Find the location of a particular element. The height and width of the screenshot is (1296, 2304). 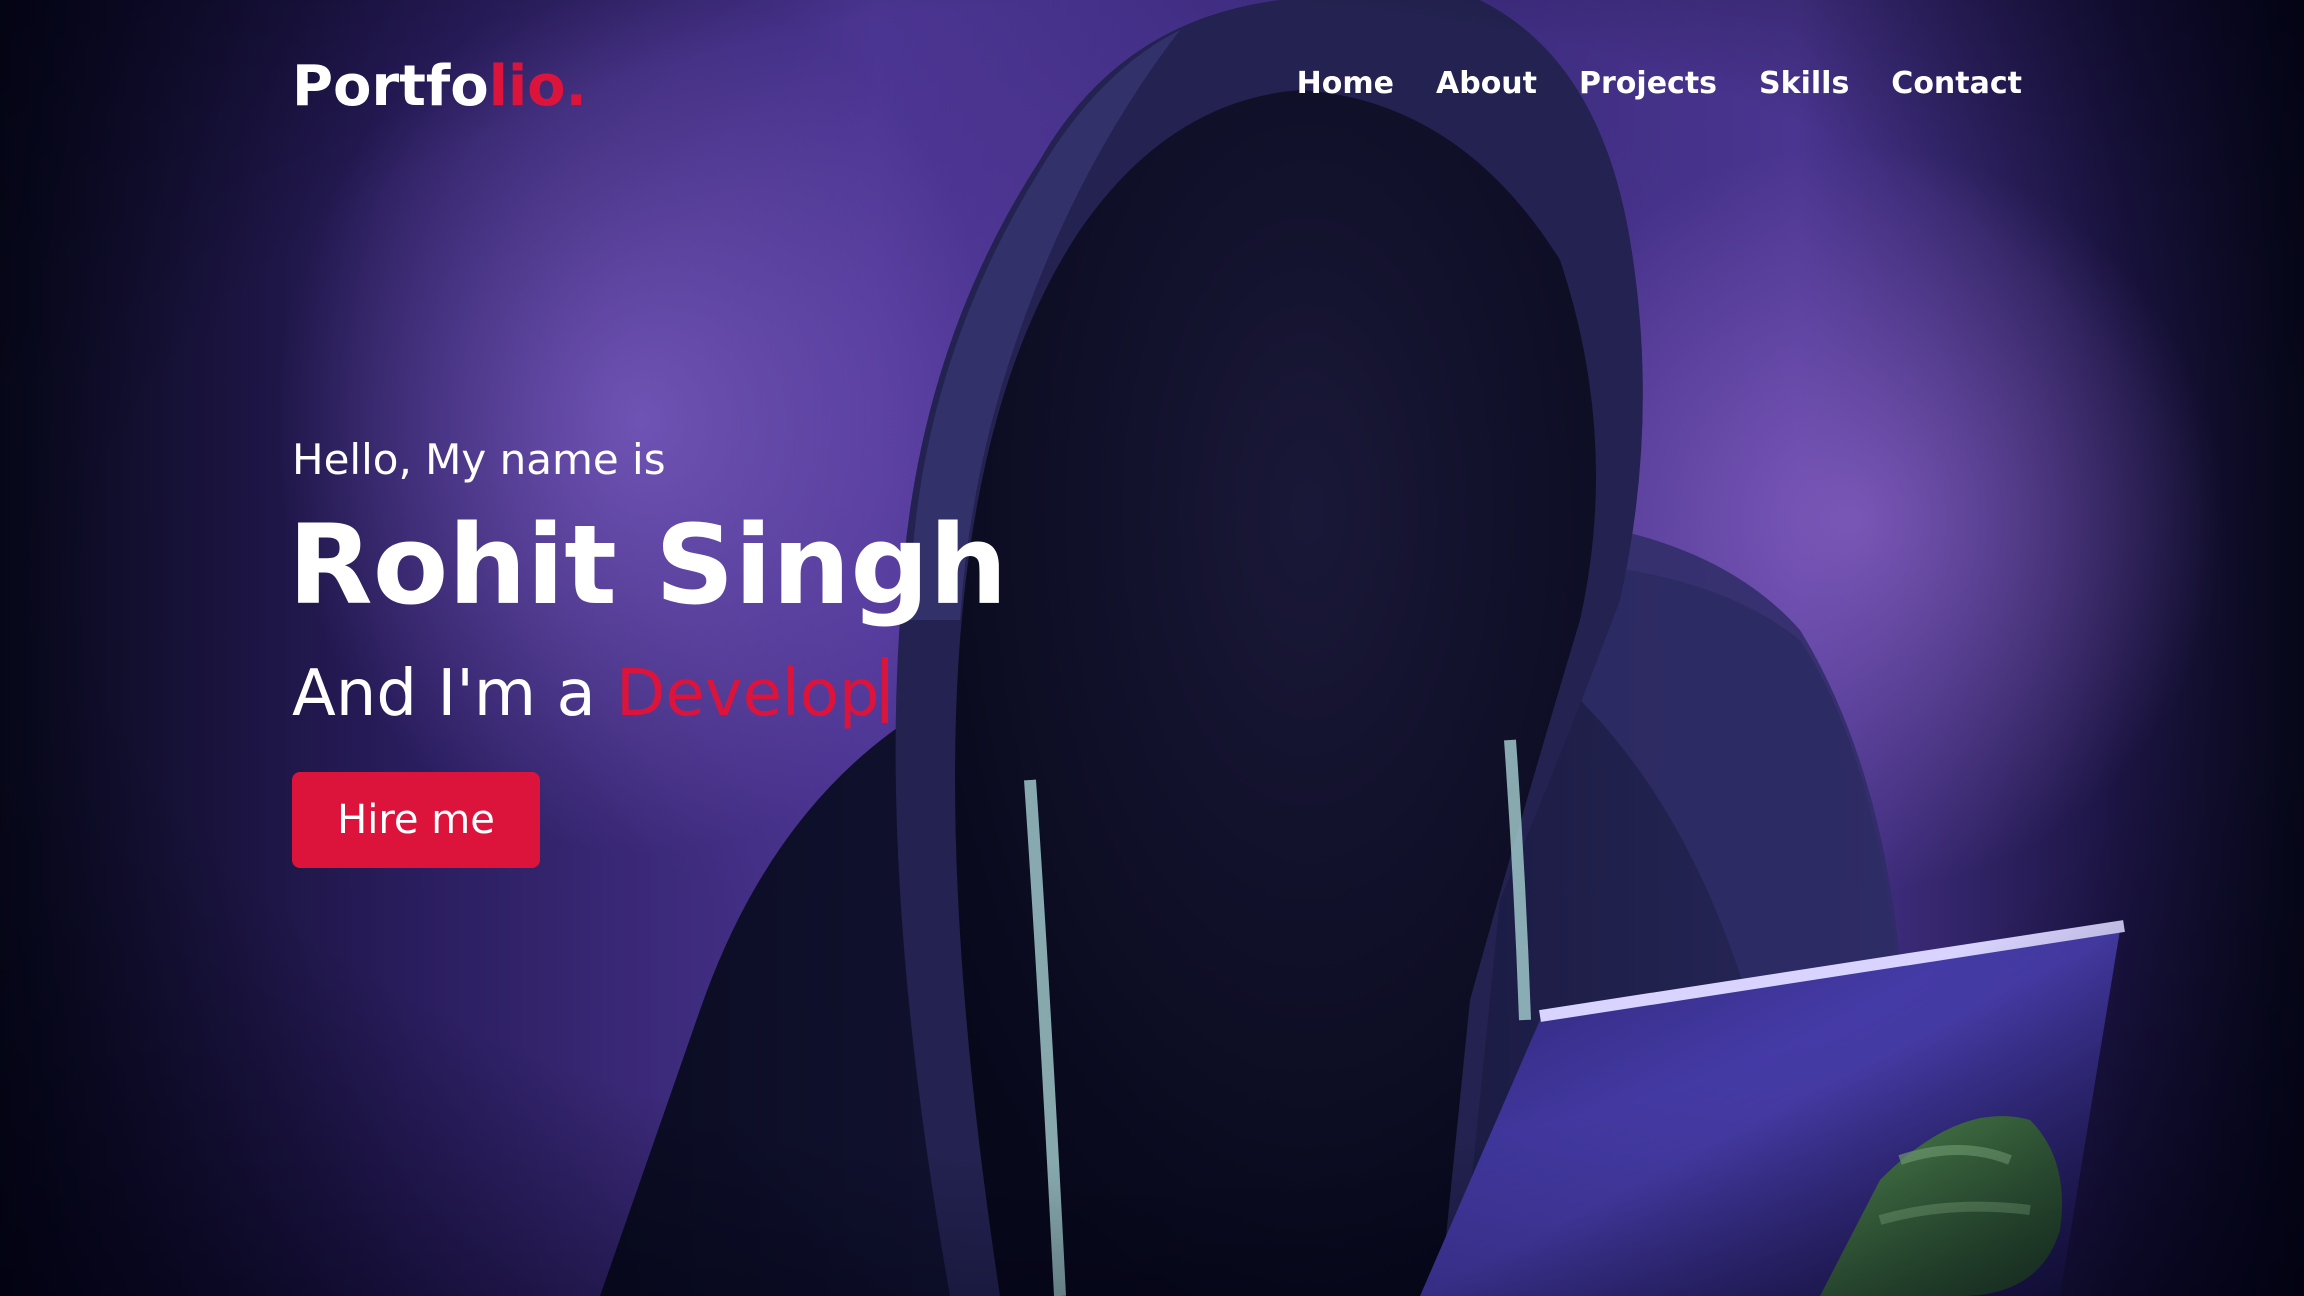

typed-role: Develop is located at coordinates (748, 694).